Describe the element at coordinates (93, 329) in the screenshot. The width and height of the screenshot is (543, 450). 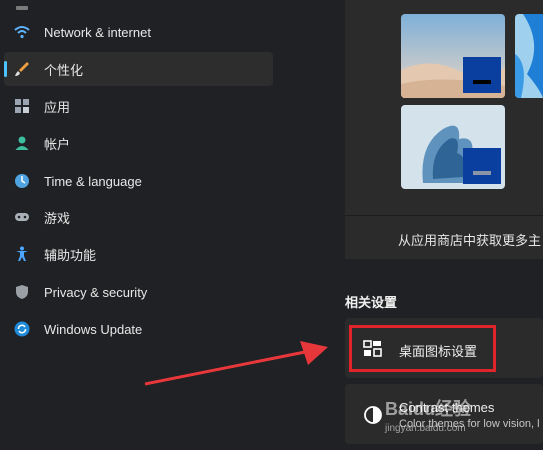
I see `sidebar-item-label: Windows Update` at that location.